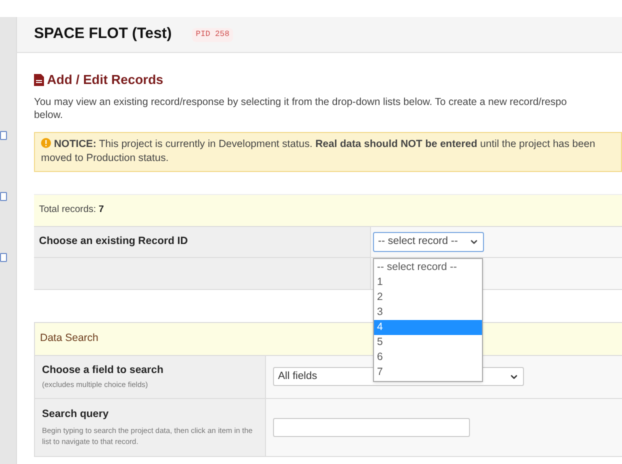  What do you see at coordinates (103, 370) in the screenshot?
I see `field-label: Choose a field to search` at bounding box center [103, 370].